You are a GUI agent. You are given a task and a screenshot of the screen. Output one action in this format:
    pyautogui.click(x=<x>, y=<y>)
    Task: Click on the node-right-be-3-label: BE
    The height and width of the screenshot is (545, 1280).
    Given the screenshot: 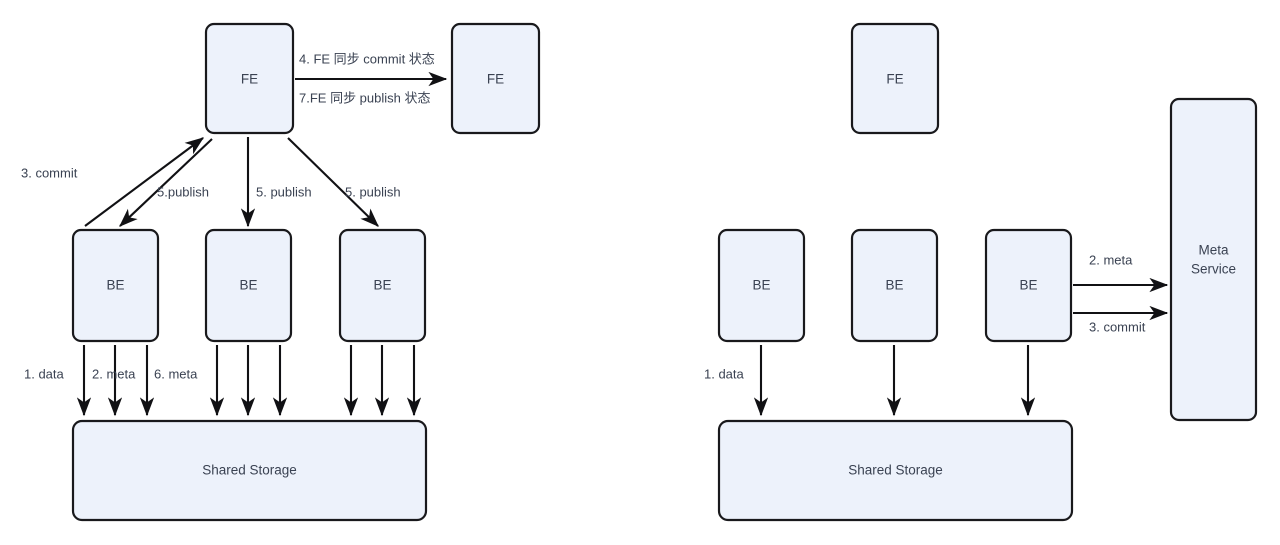 What is the action you would take?
    pyautogui.click(x=1028, y=285)
    